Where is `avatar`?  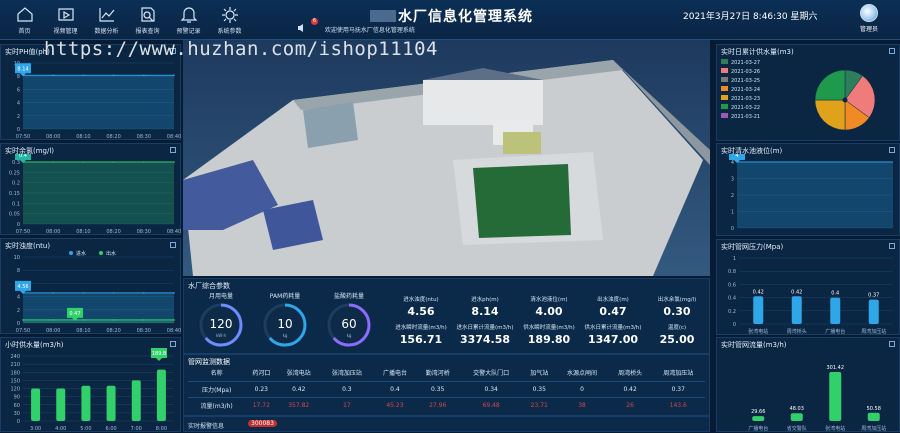 avatar is located at coordinates (869, 13).